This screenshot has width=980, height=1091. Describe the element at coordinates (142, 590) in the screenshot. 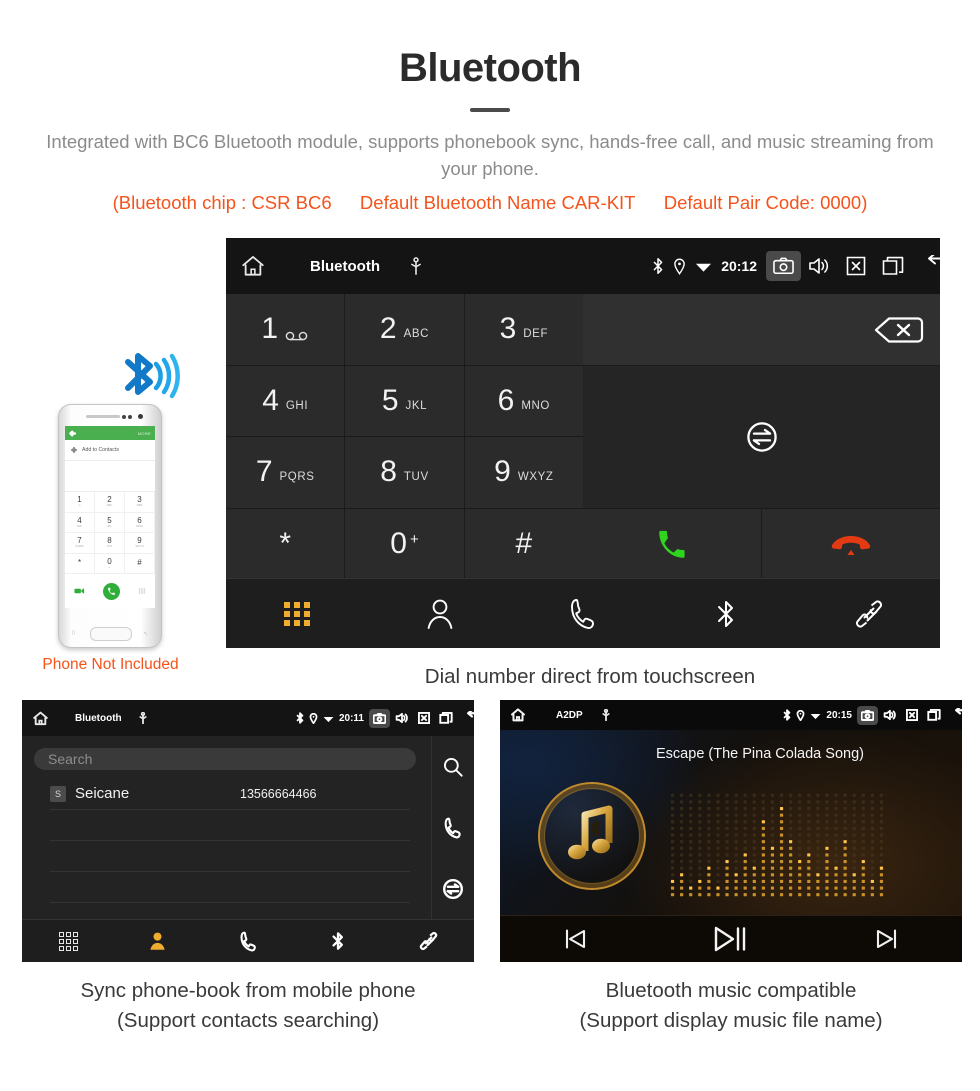

I see `keypad-hide-icon` at that location.